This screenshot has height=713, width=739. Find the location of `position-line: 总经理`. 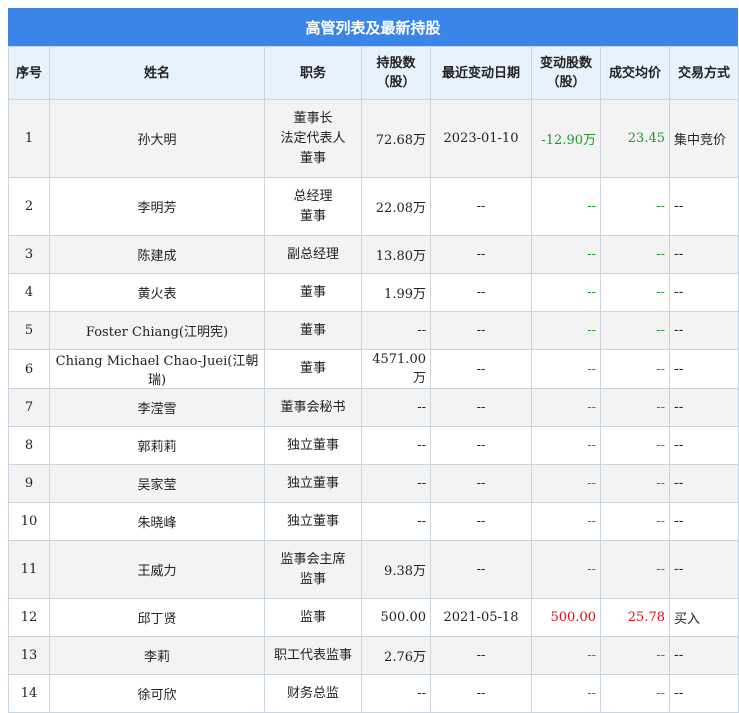

position-line: 总经理 is located at coordinates (313, 196).